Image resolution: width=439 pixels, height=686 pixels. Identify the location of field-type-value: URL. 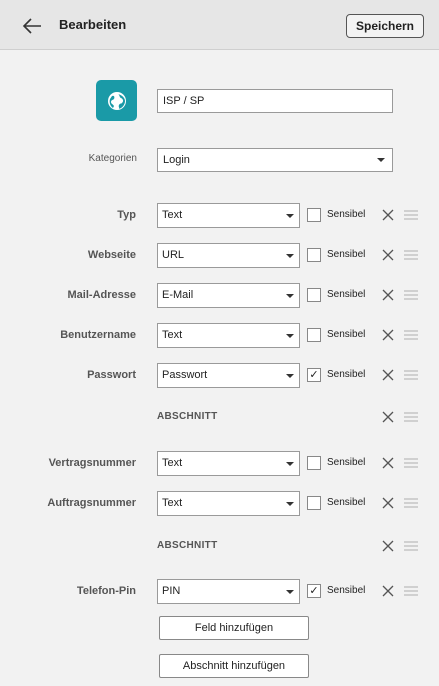
(173, 255).